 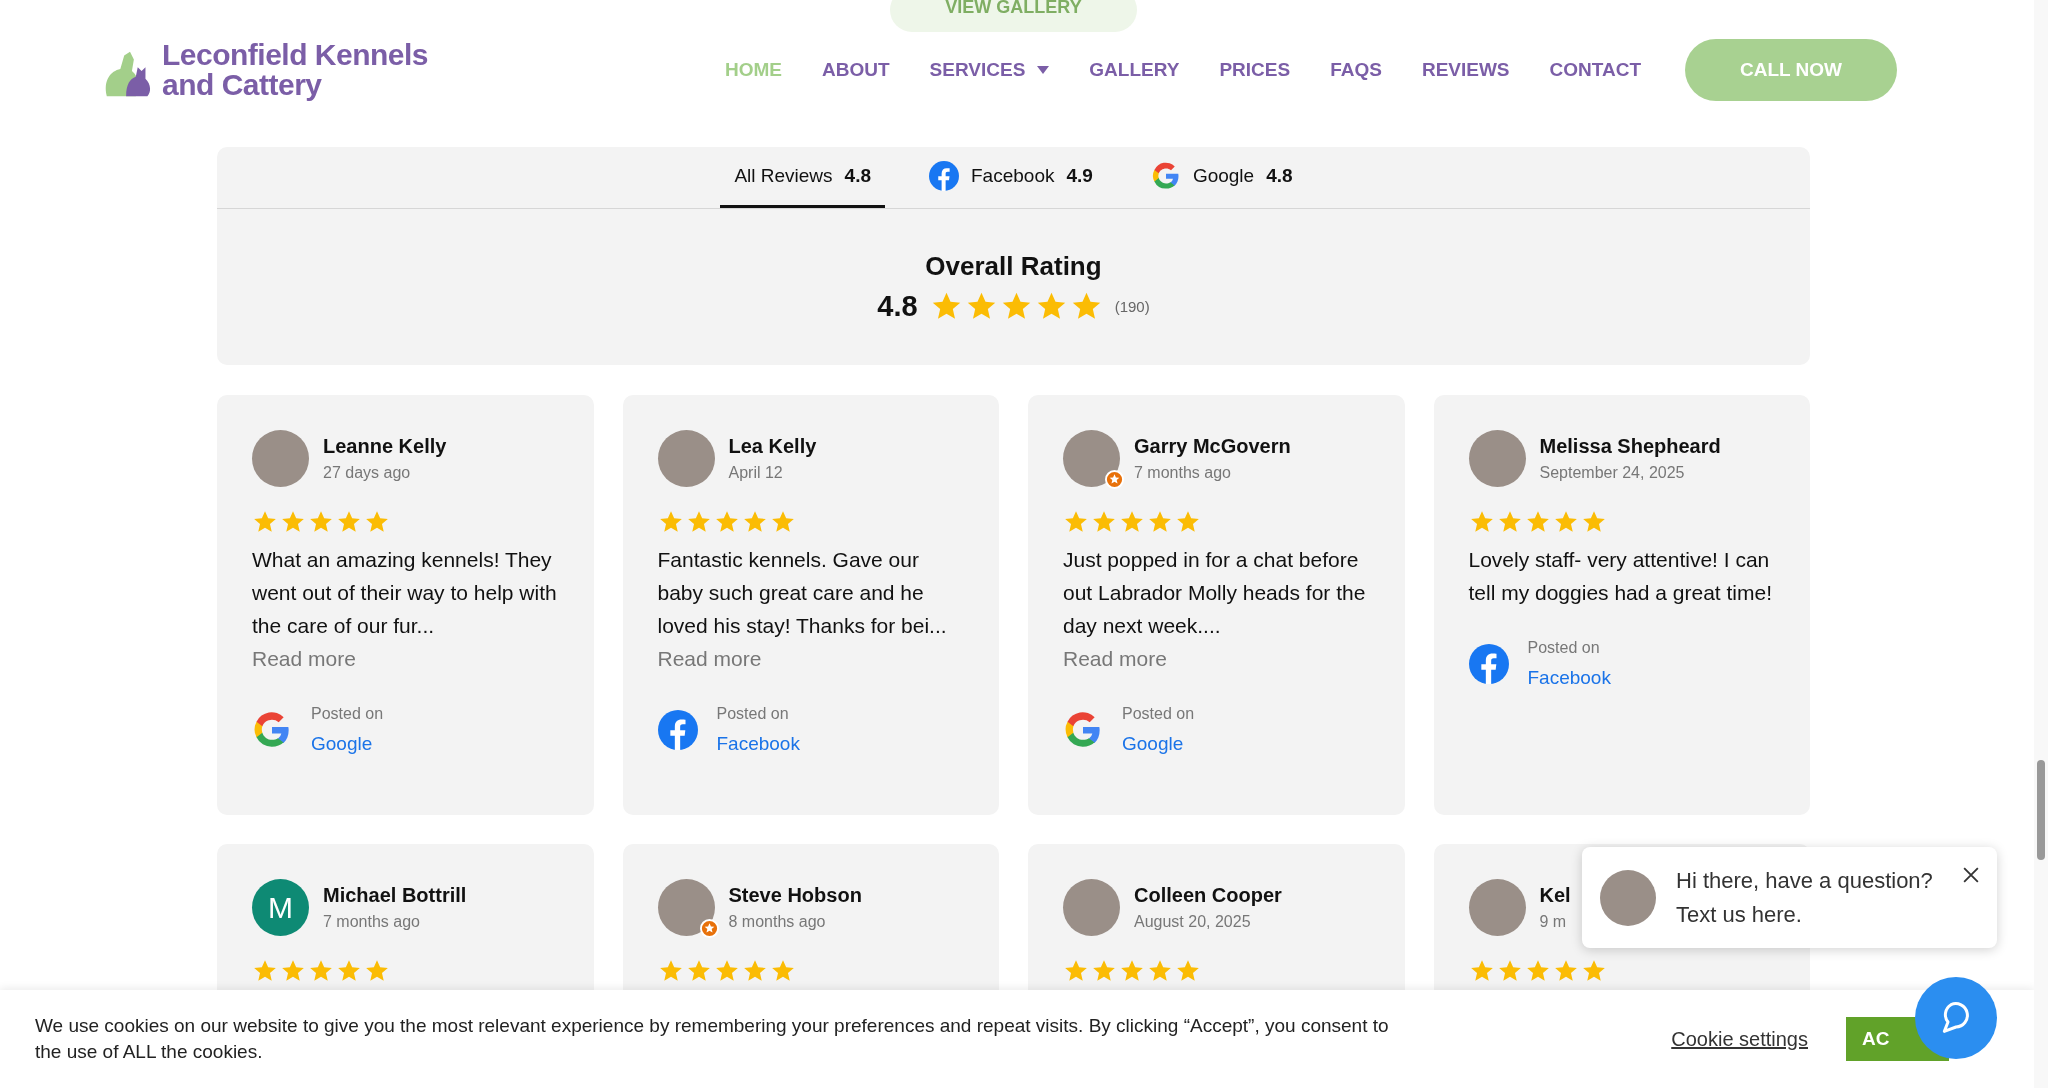 What do you see at coordinates (1465, 70) in the screenshot?
I see `nav-link: REVIEWS` at bounding box center [1465, 70].